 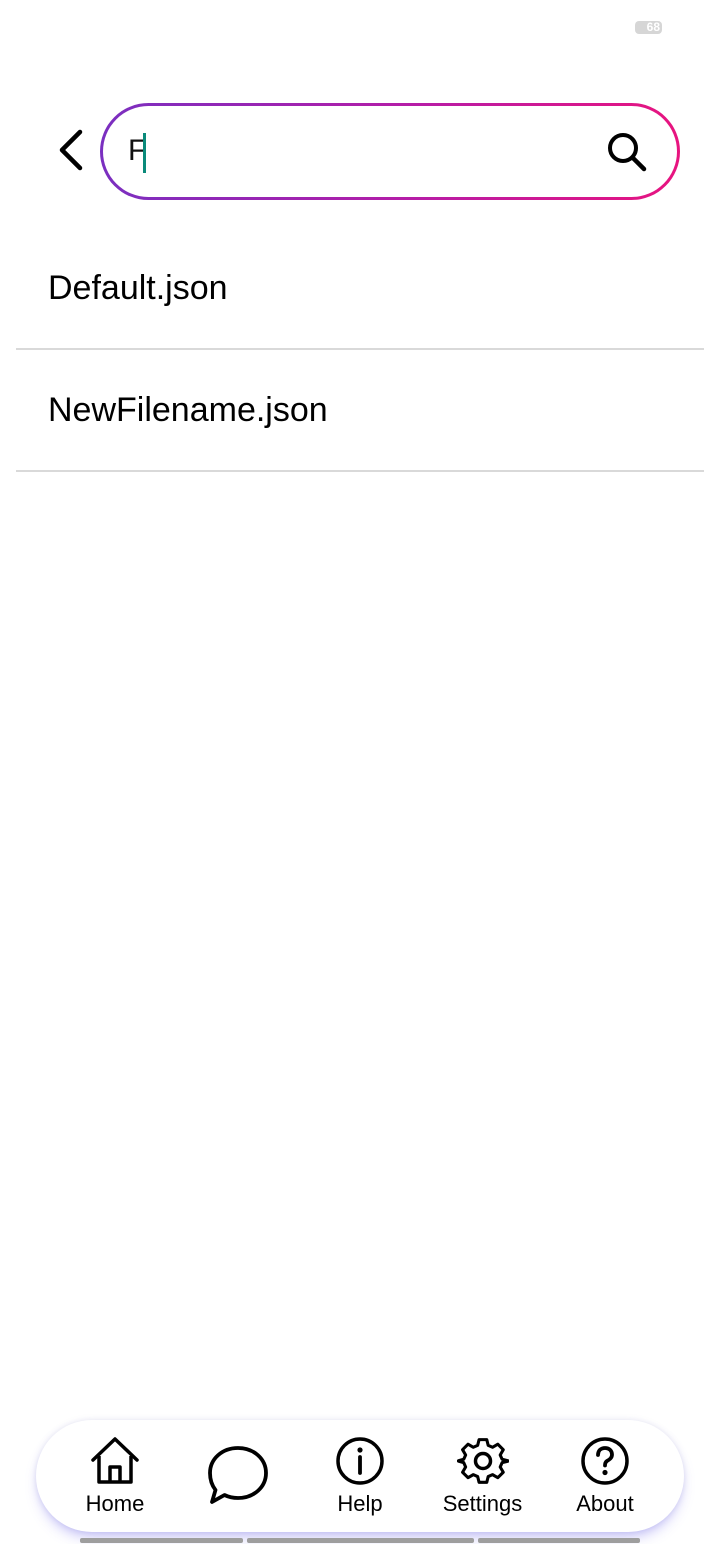 I want to click on file-name: NewFilename.json, so click(x=188, y=409).